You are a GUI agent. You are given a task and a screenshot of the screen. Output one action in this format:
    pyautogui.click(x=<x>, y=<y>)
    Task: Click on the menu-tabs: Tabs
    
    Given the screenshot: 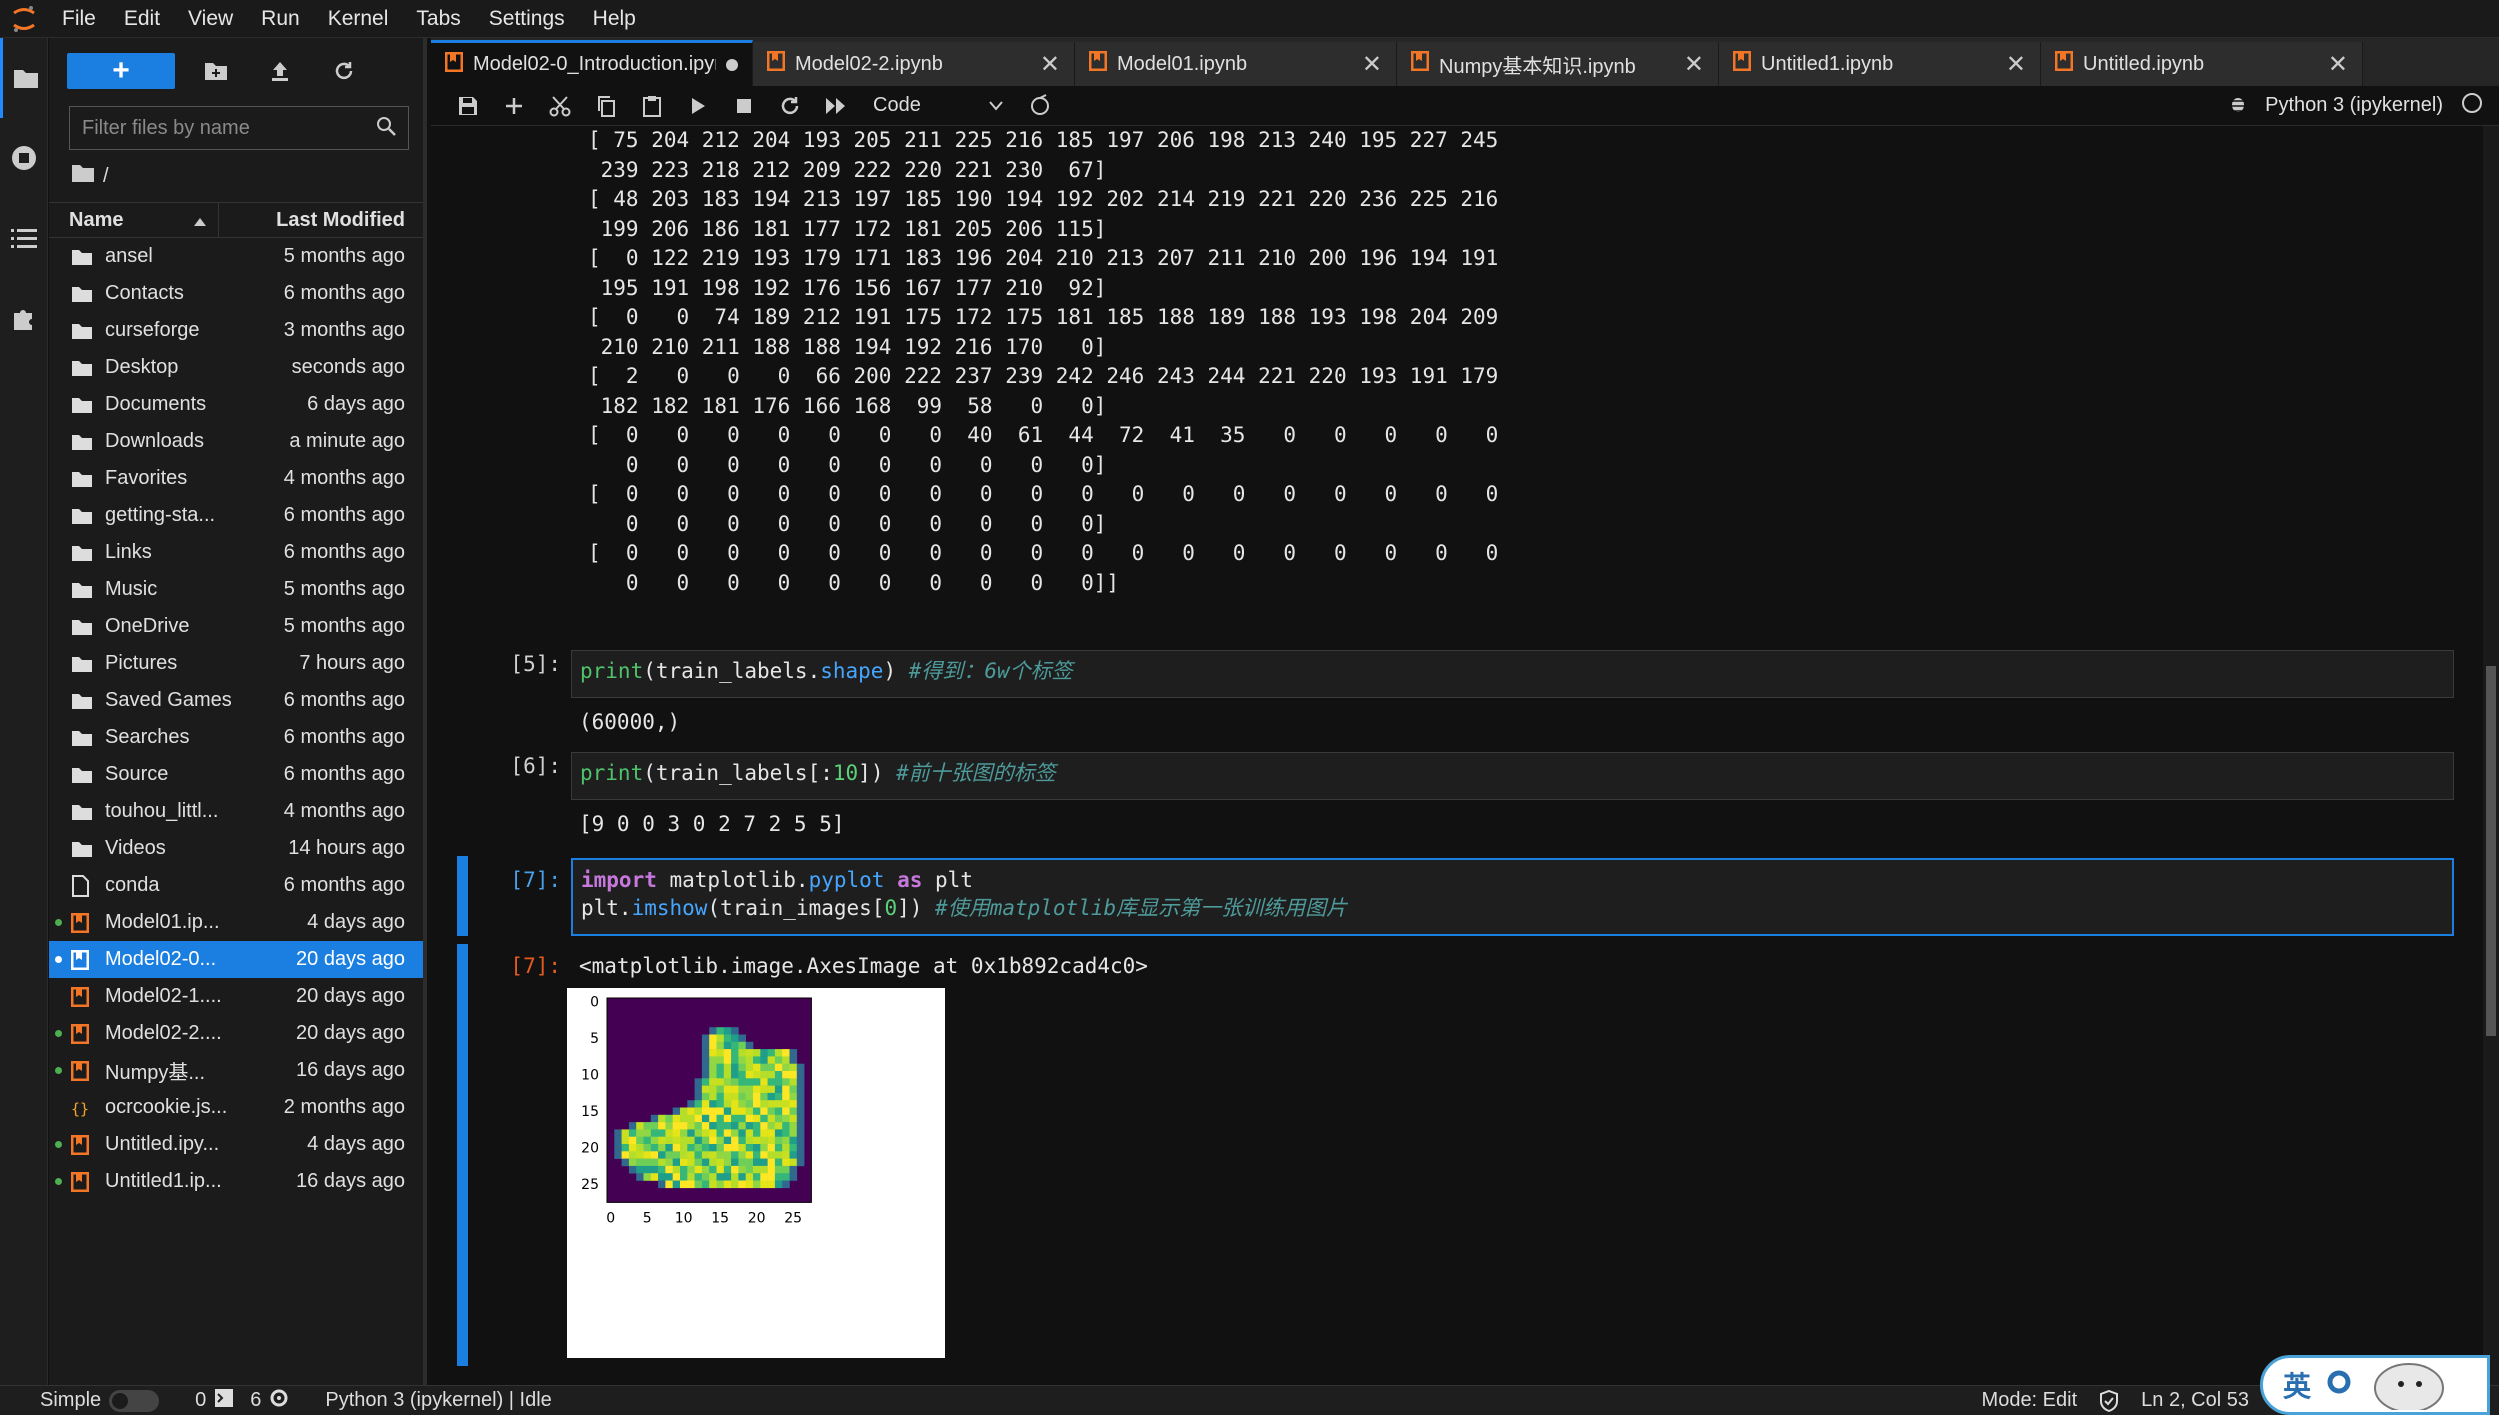 What is the action you would take?
    pyautogui.click(x=438, y=19)
    